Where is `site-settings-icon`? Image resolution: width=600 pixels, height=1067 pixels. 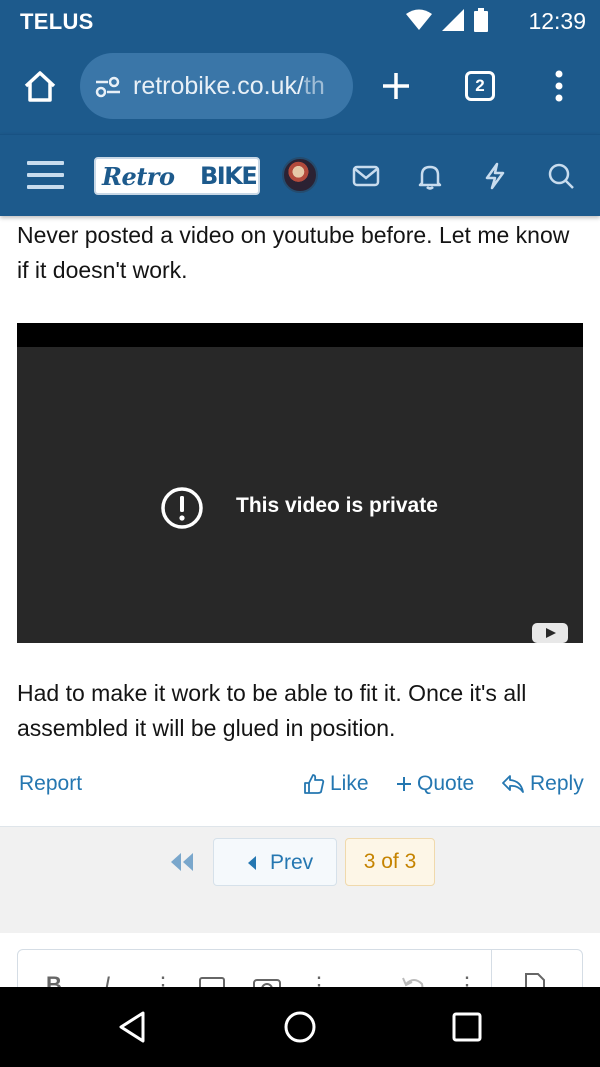 site-settings-icon is located at coordinates (108, 87).